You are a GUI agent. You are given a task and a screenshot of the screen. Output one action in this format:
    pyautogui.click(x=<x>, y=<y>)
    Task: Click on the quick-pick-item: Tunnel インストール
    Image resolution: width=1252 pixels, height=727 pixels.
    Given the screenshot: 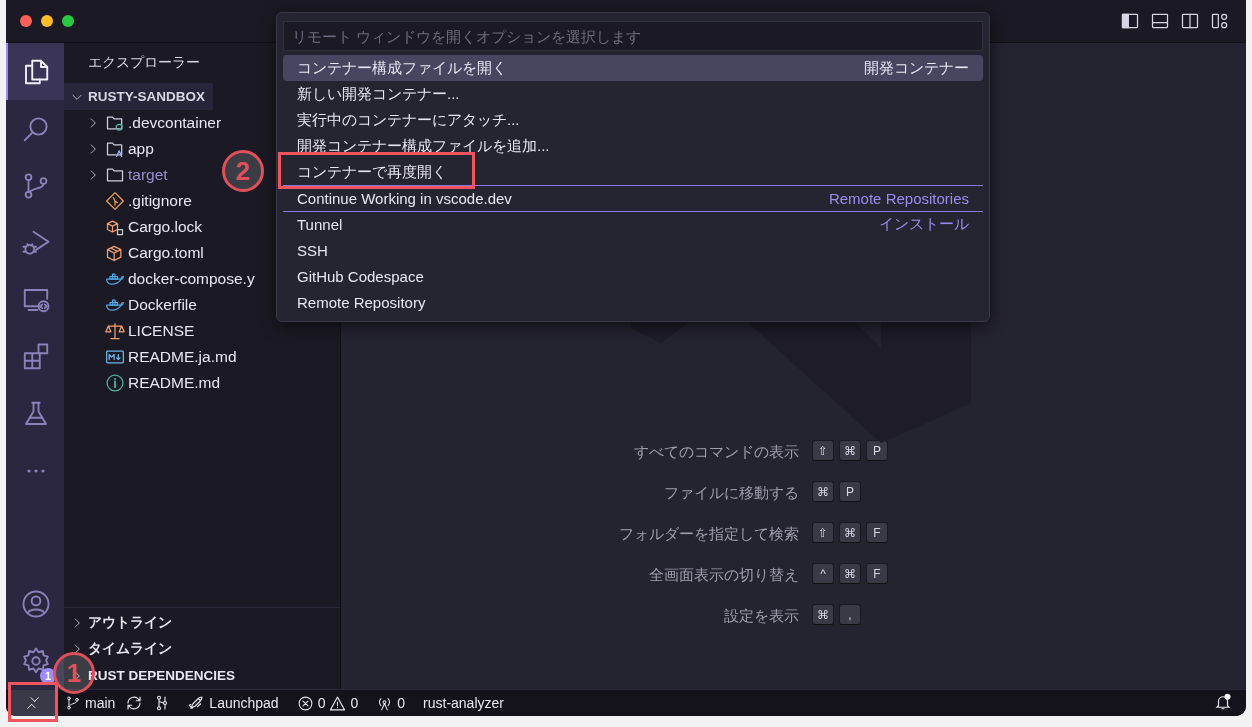 What is the action you would take?
    pyautogui.click(x=633, y=224)
    